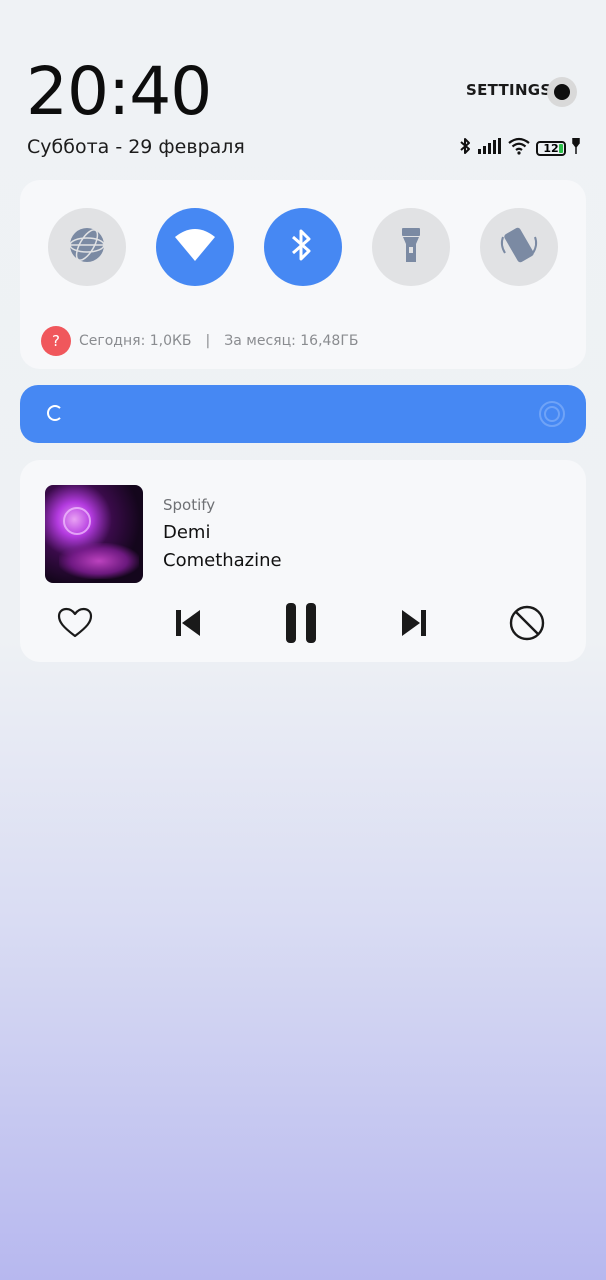 The width and height of the screenshot is (606, 1280). Describe the element at coordinates (136, 147) in the screenshot. I see `date: Суббота - 29 февраля` at that location.